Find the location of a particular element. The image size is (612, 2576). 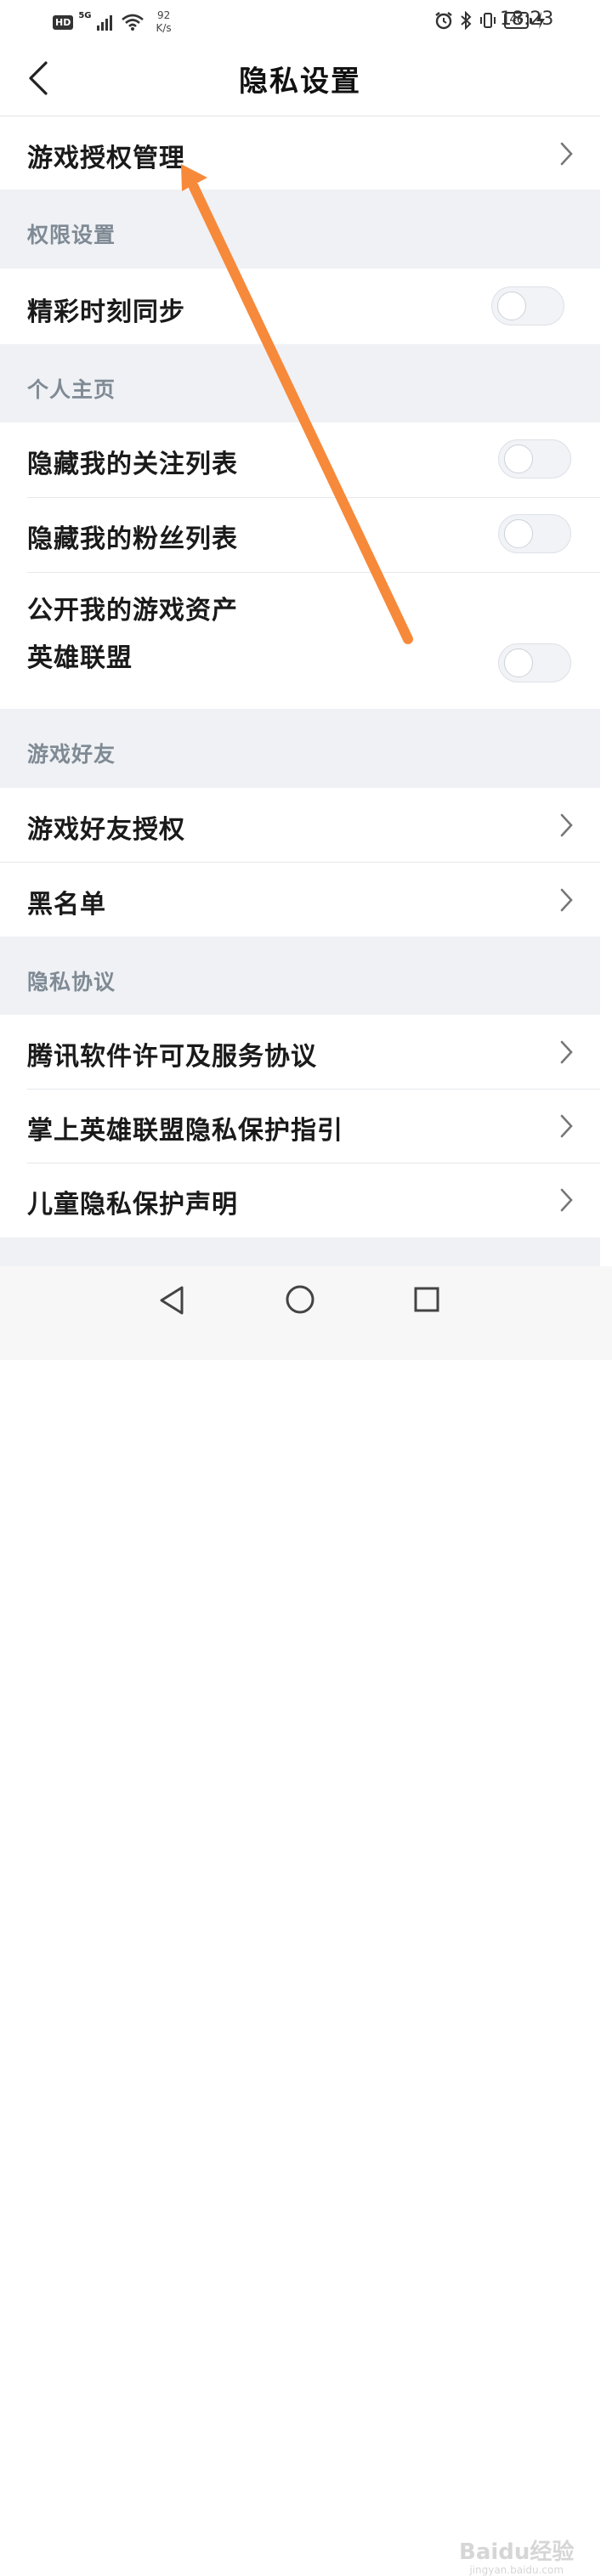

net-speed: 92 K/s is located at coordinates (164, 22).